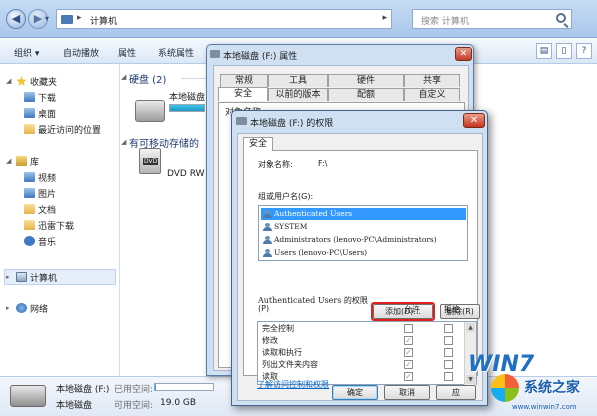  I want to click on sidebar-favorites: 收藏夹, so click(43, 81).